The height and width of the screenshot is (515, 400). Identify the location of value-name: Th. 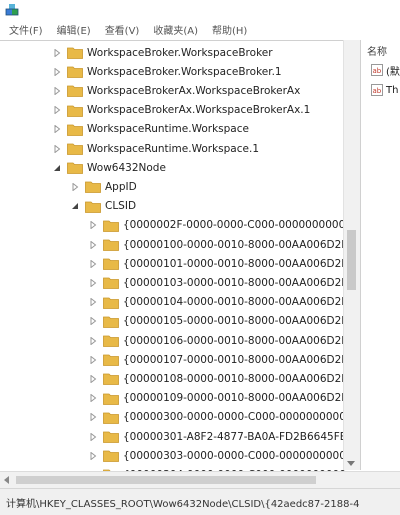
(392, 90).